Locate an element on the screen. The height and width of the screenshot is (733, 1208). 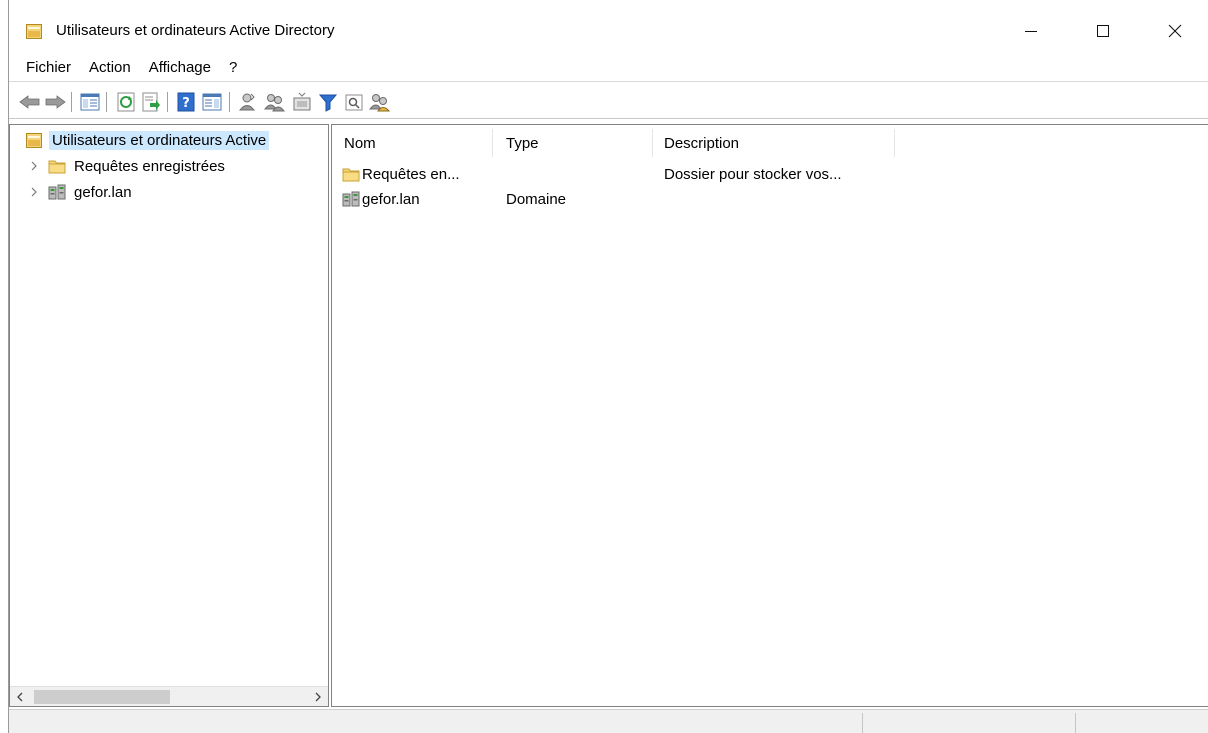
menu-bar: Fichier Action Affichage ? is located at coordinates (608, 68).